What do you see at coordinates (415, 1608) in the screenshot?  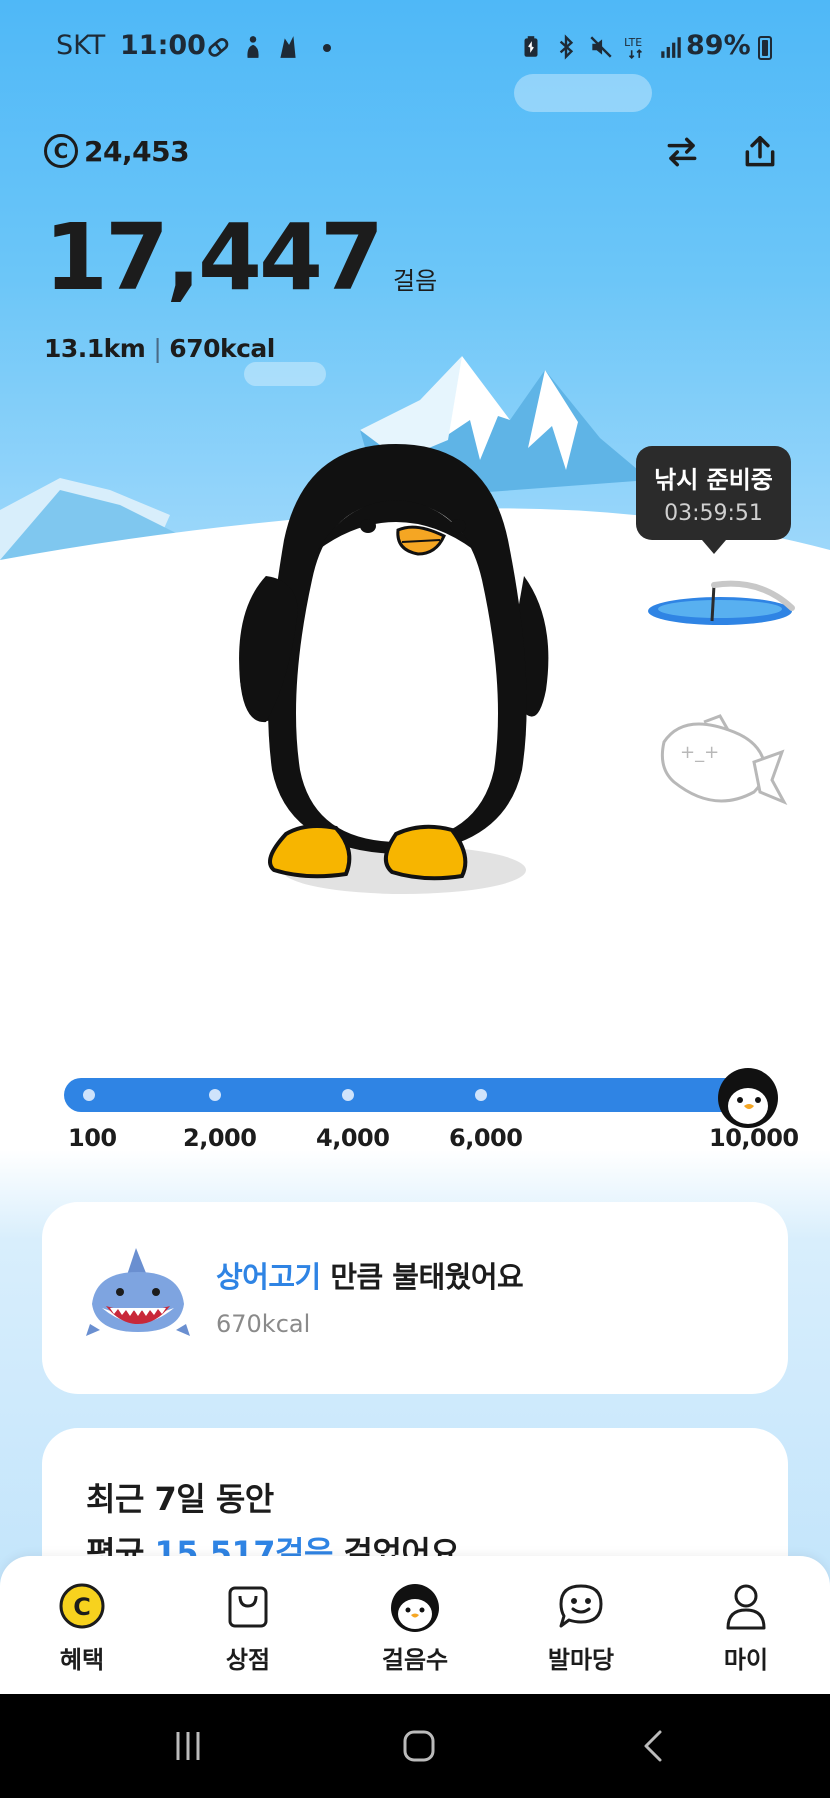 I see `penguin-icon` at bounding box center [415, 1608].